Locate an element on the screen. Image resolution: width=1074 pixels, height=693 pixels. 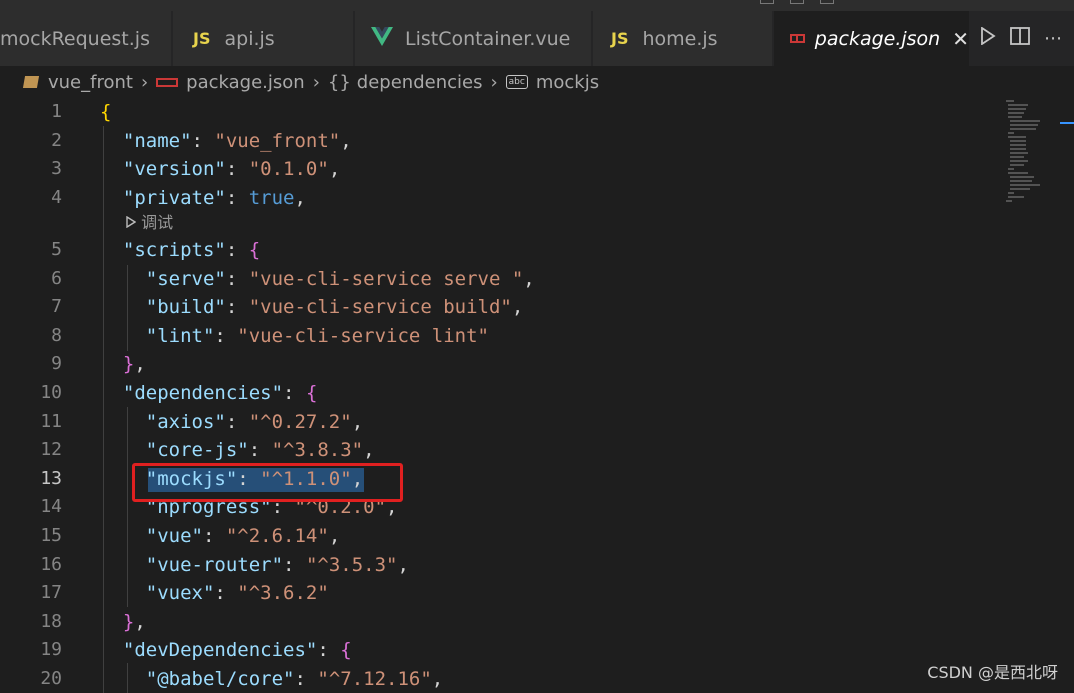
breadcrumb-key: mockjs is located at coordinates (567, 82).